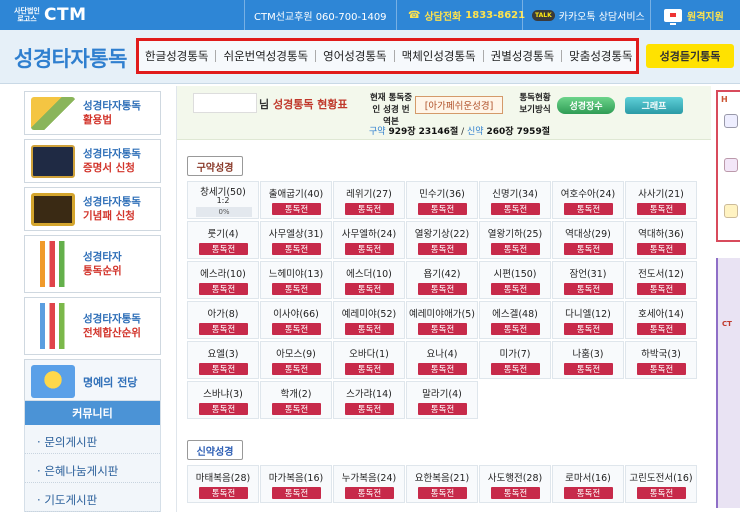 The width and height of the screenshot is (740, 512). I want to click on book-name: 사무엘상(31), so click(296, 233).